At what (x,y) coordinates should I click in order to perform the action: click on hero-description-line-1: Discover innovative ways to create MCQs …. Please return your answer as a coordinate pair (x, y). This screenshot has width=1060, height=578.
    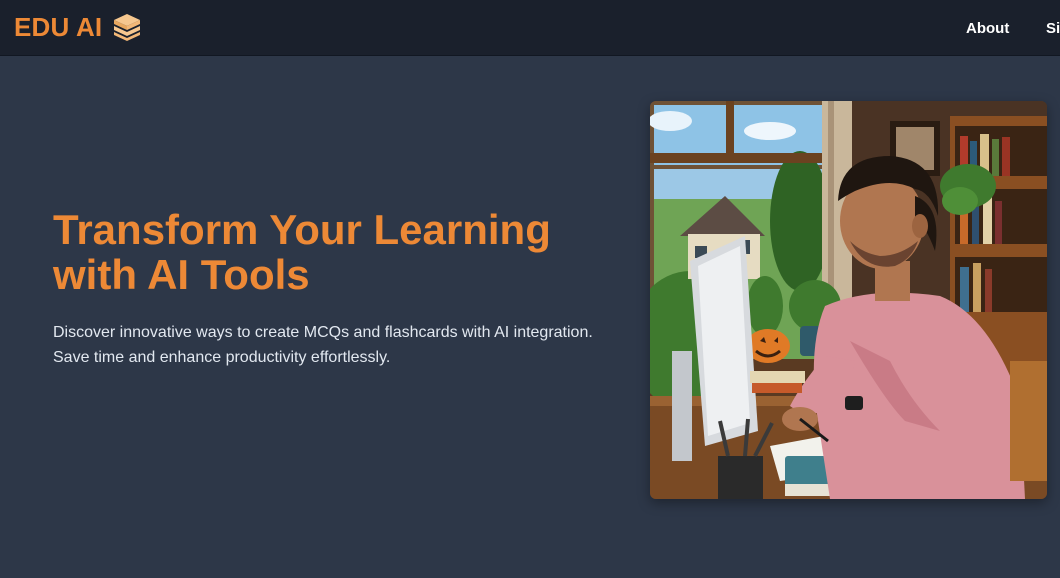
    Looking at the image, I should click on (323, 332).